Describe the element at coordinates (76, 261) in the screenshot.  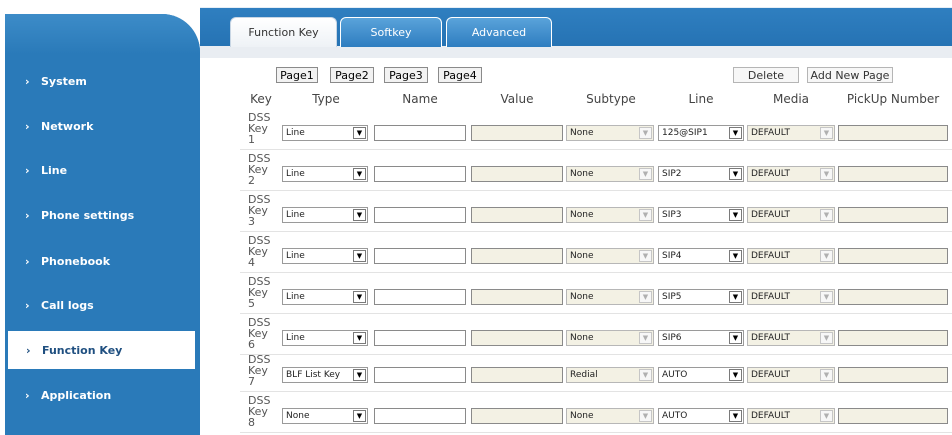
I see `sidebar-item-label: Phonebook` at that location.